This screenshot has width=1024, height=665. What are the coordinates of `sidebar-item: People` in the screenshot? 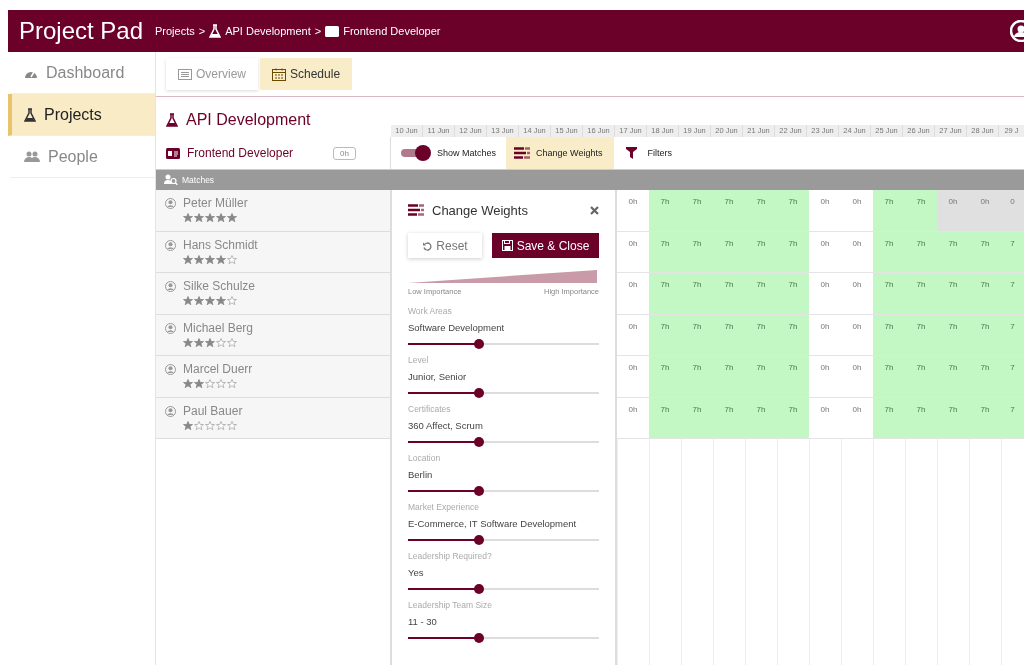 It's located at (81, 157).